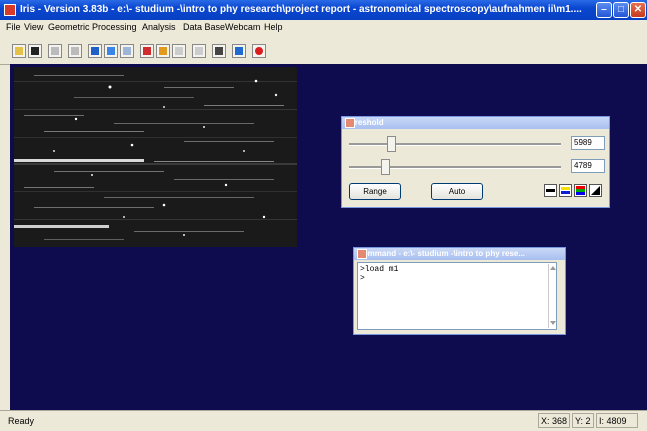 The height and width of the screenshot is (431, 647). I want to click on black-palette-icon, so click(550, 190).